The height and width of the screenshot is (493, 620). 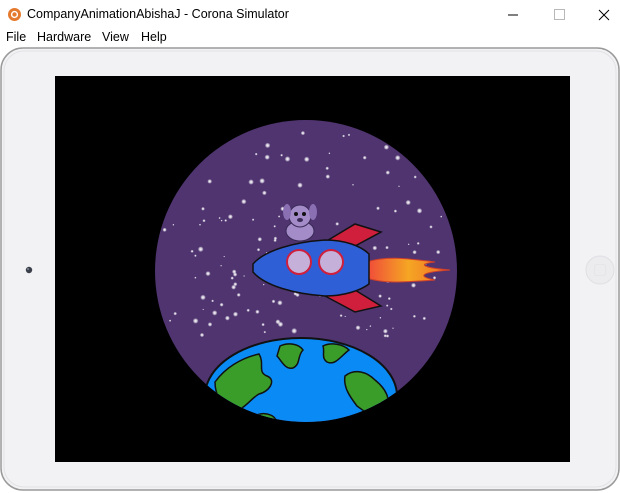 What do you see at coordinates (310, 38) in the screenshot?
I see `menu-bar: File Hardware View Help` at bounding box center [310, 38].